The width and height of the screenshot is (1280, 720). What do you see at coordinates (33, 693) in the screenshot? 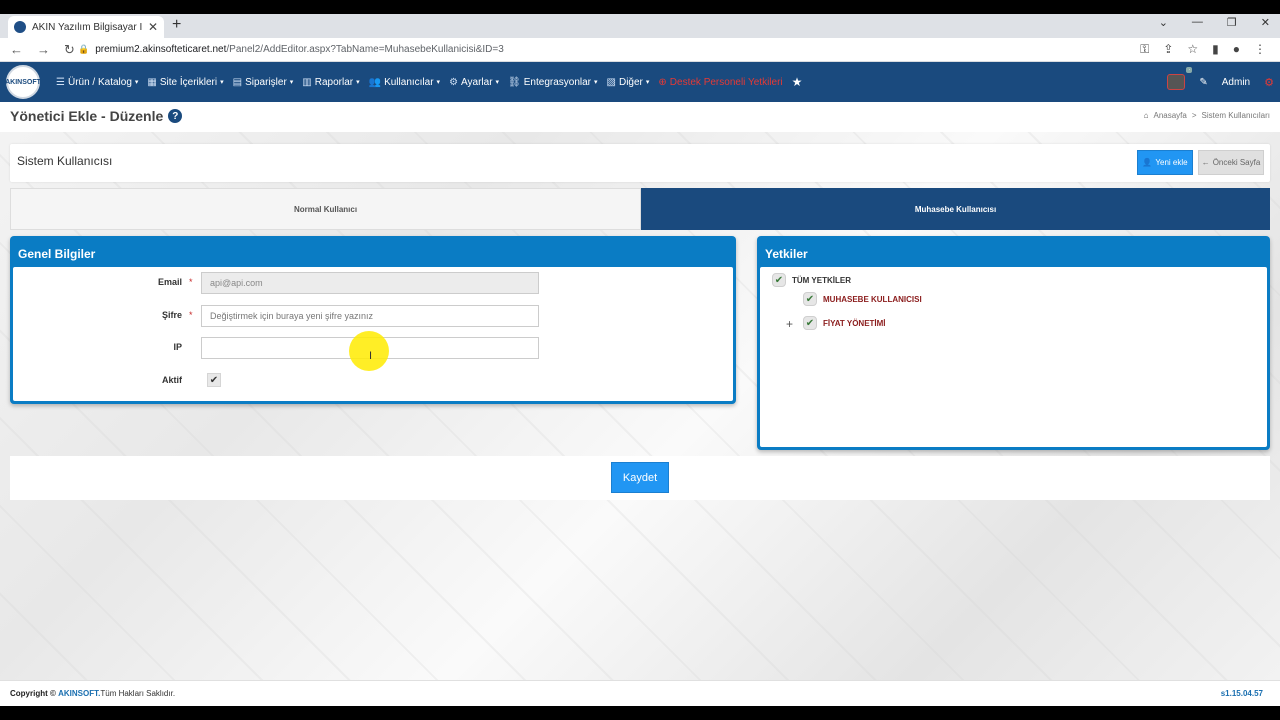
I see `copyright-prefix: Copyright ©` at bounding box center [33, 693].